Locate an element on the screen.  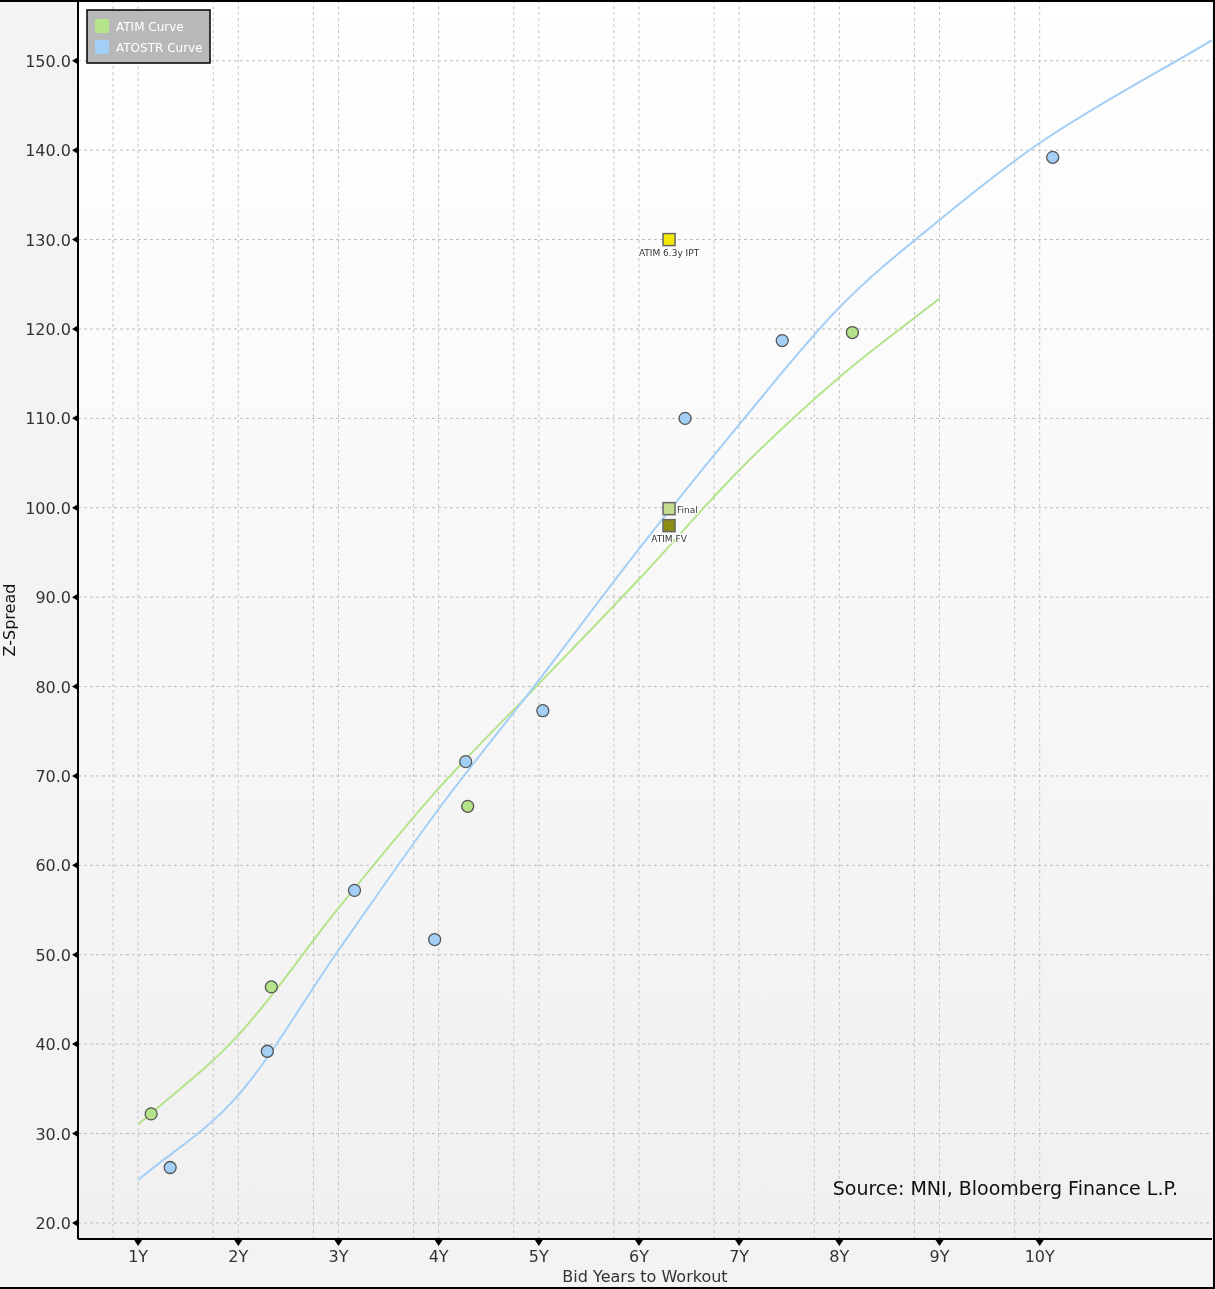
tick-label: 140.0 is located at coordinates (48, 151).